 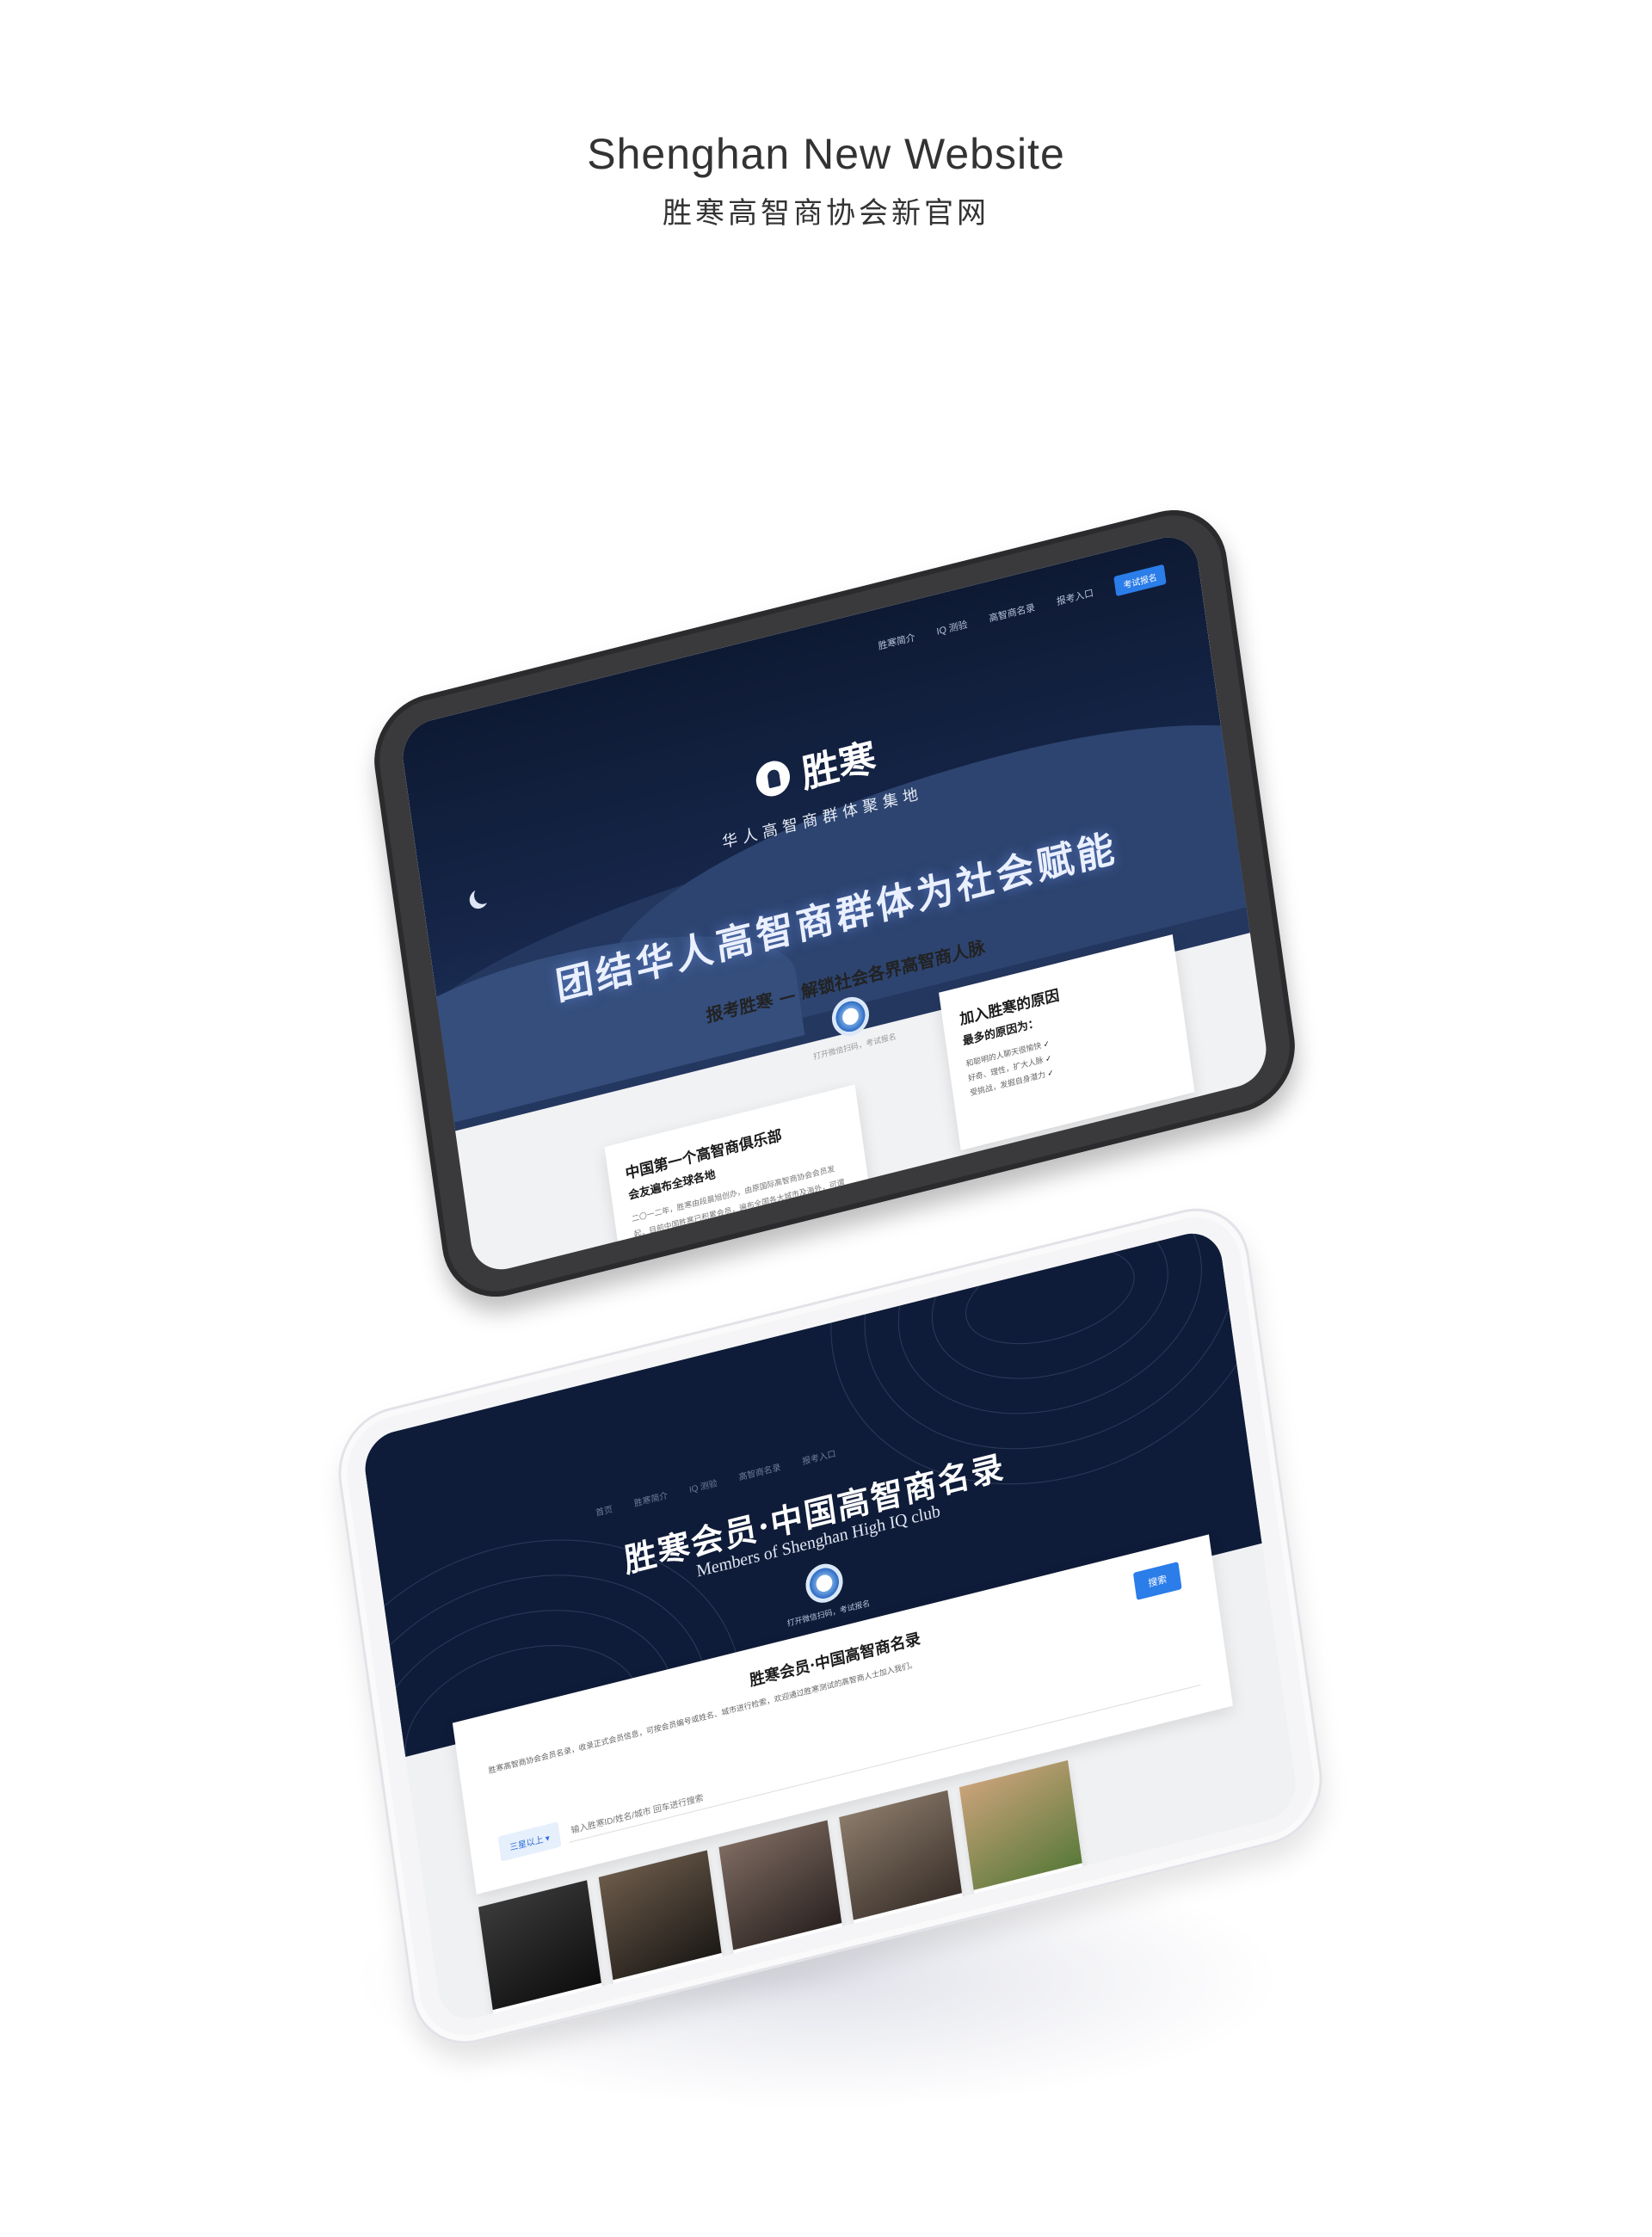 I want to click on logo-text: 胜寒, so click(x=838, y=767).